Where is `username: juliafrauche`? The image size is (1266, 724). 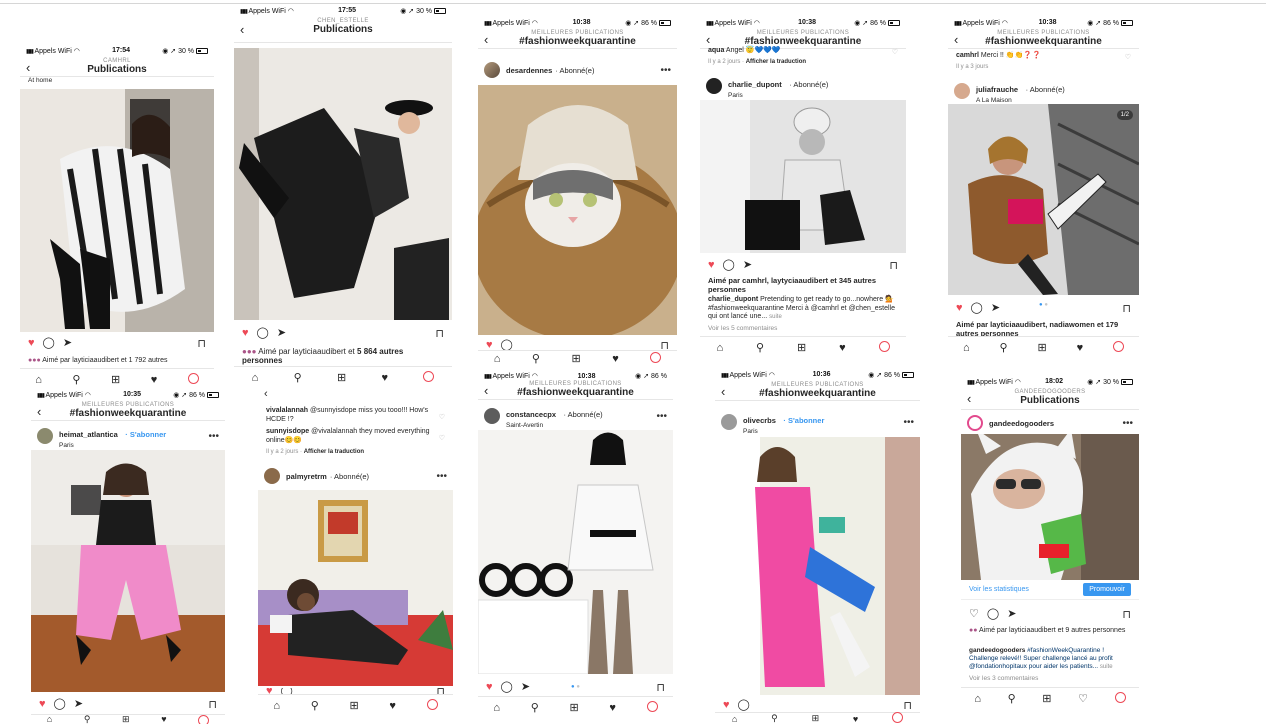
username: juliafrauche is located at coordinates (997, 89).